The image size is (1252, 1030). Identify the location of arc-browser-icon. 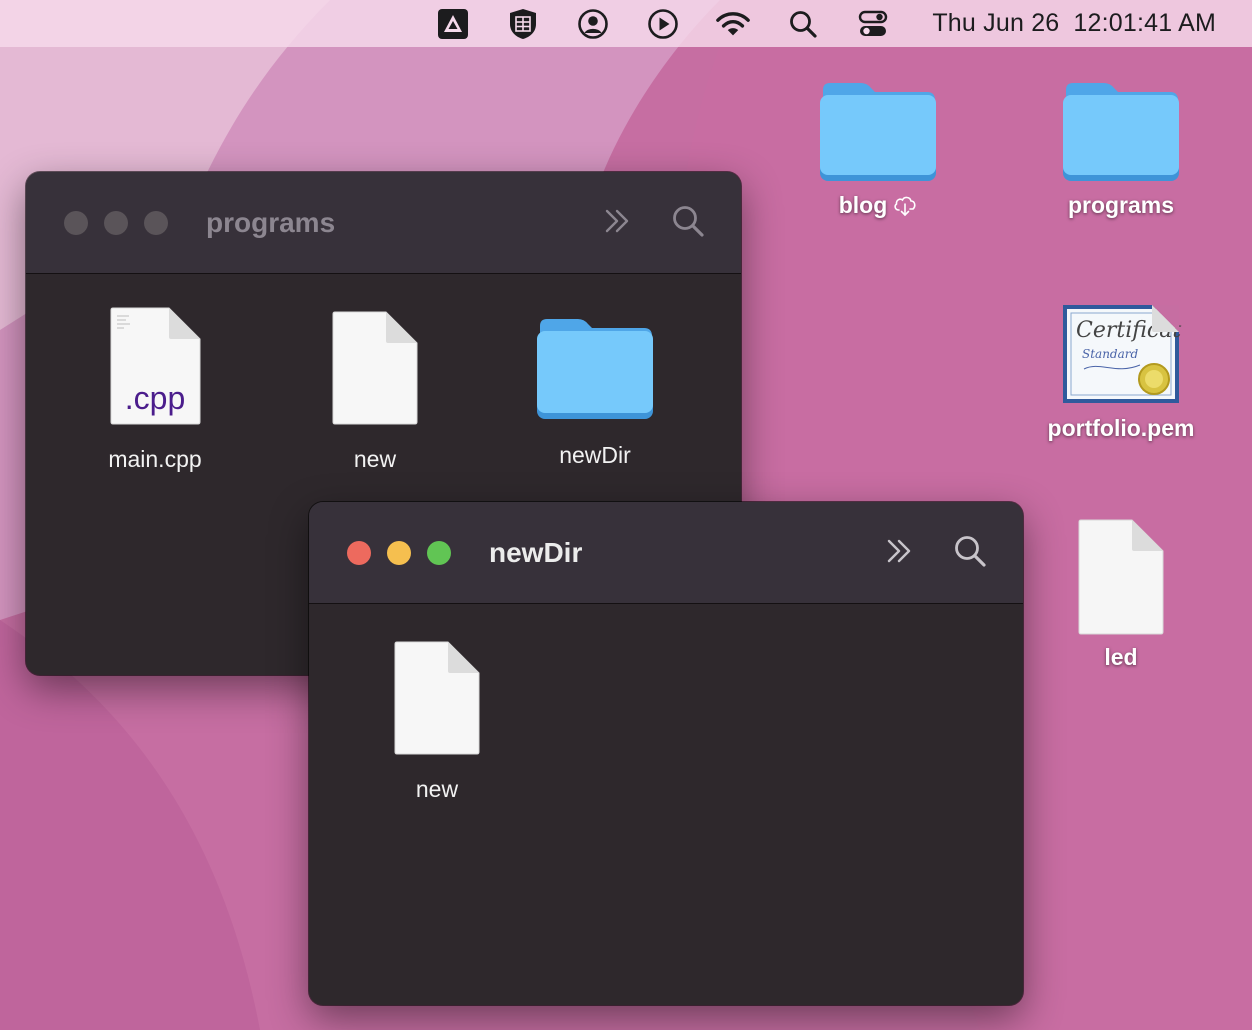
(453, 24).